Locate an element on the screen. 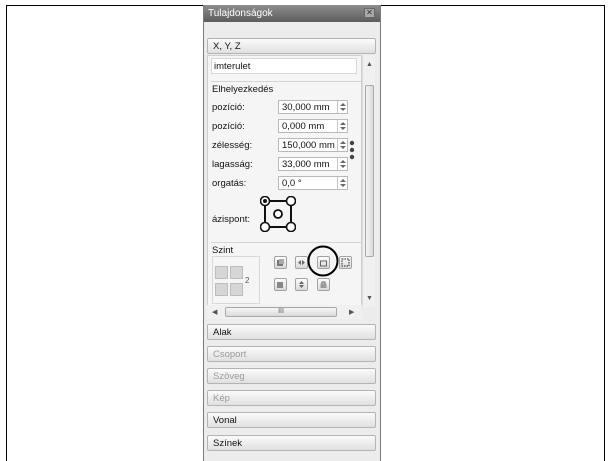 Image resolution: width=612 pixels, height=461 pixels. section-csoport-header: Csoport is located at coordinates (291, 354).